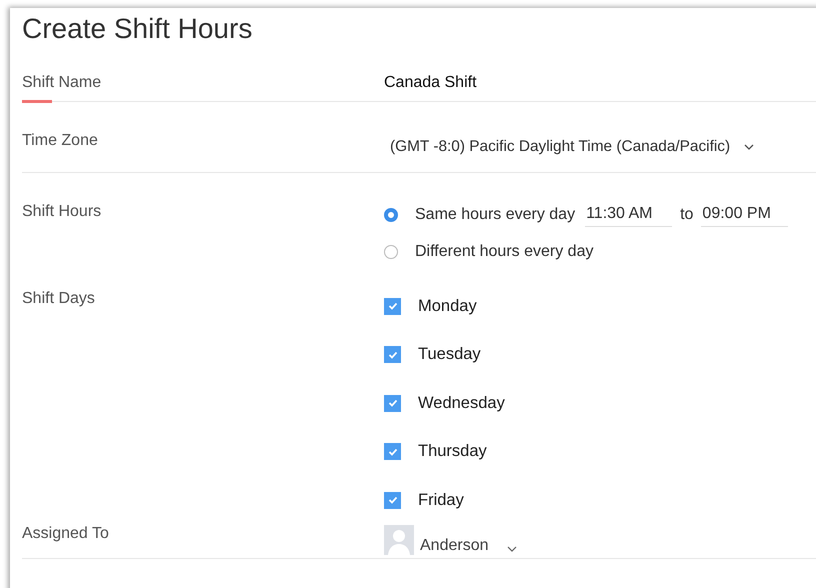 This screenshot has width=816, height=588. Describe the element at coordinates (461, 403) in the screenshot. I see `day-label: Wednesday` at that location.